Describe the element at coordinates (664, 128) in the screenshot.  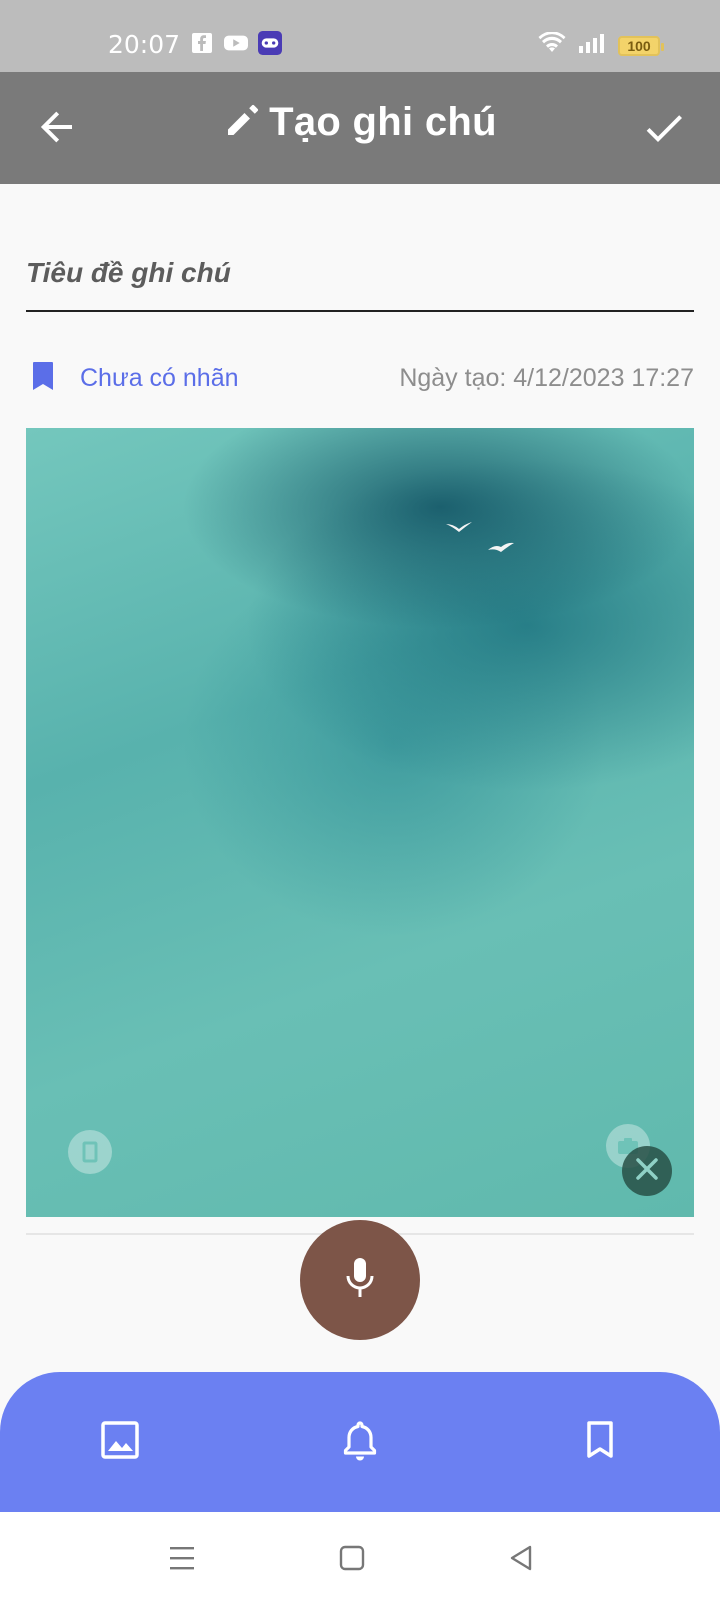
I see `check-icon` at that location.